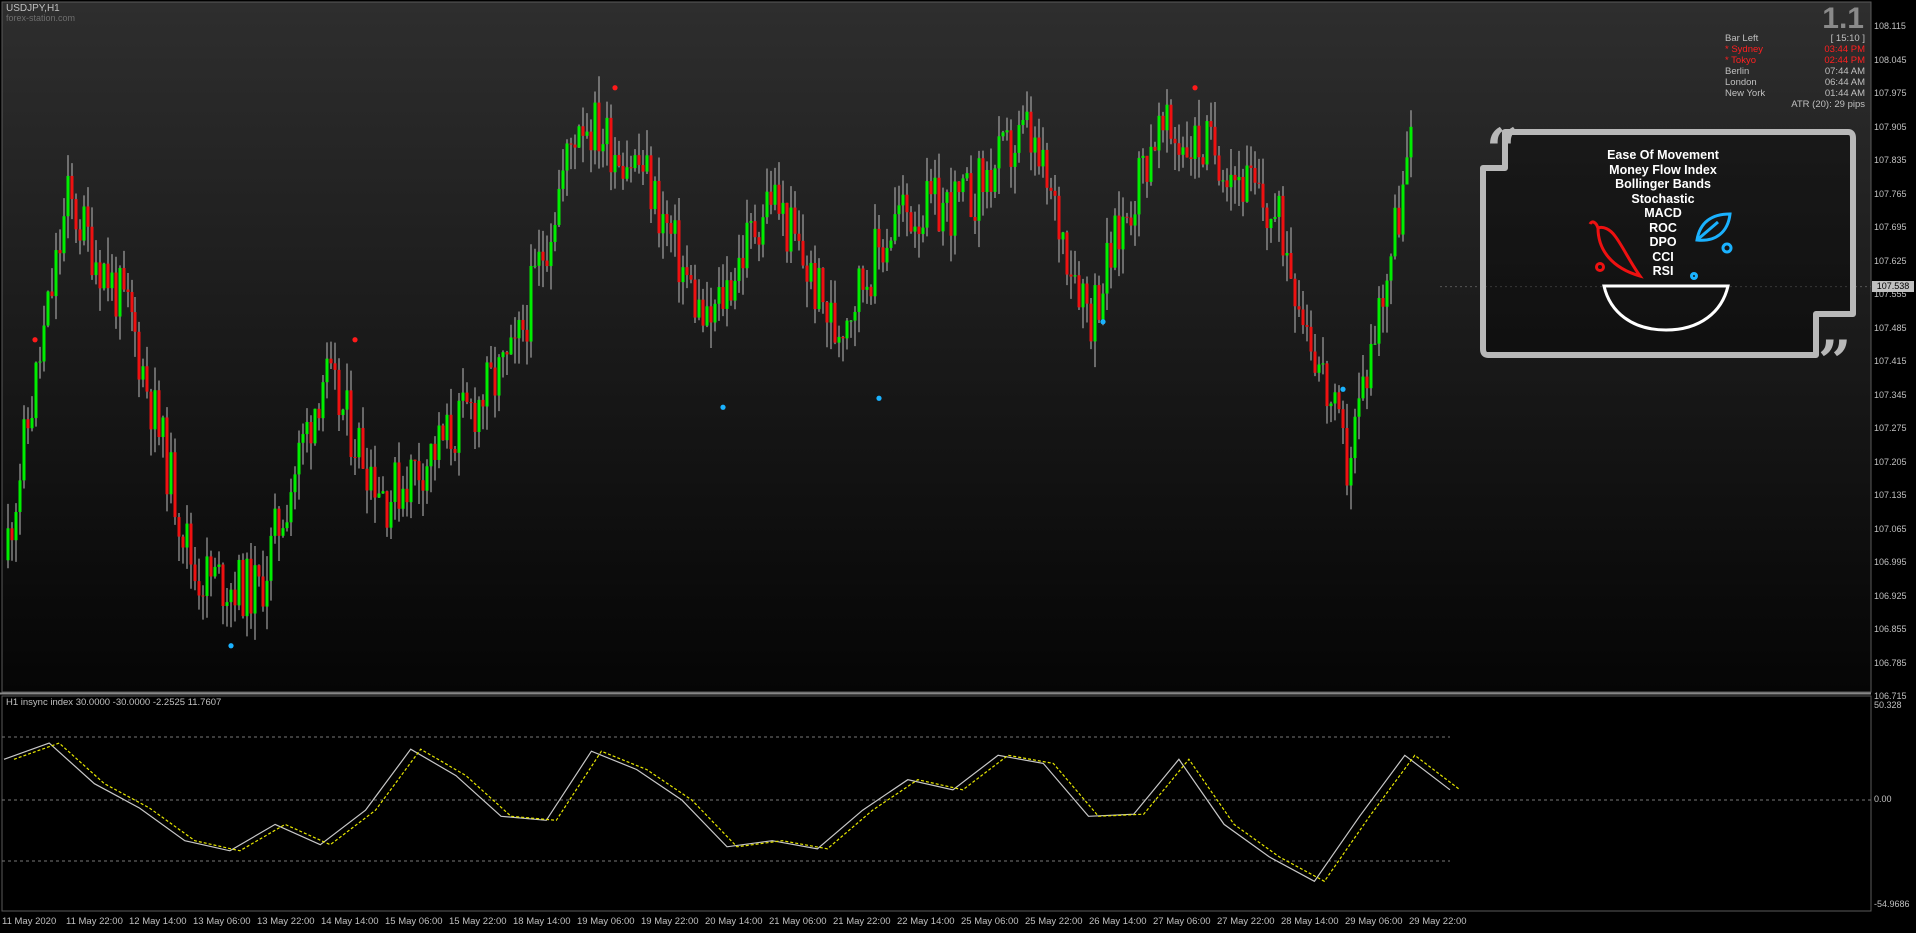  Describe the element at coordinates (1828, 104) in the screenshot. I see `atr-readout: ATR (20): 29 pips` at that location.